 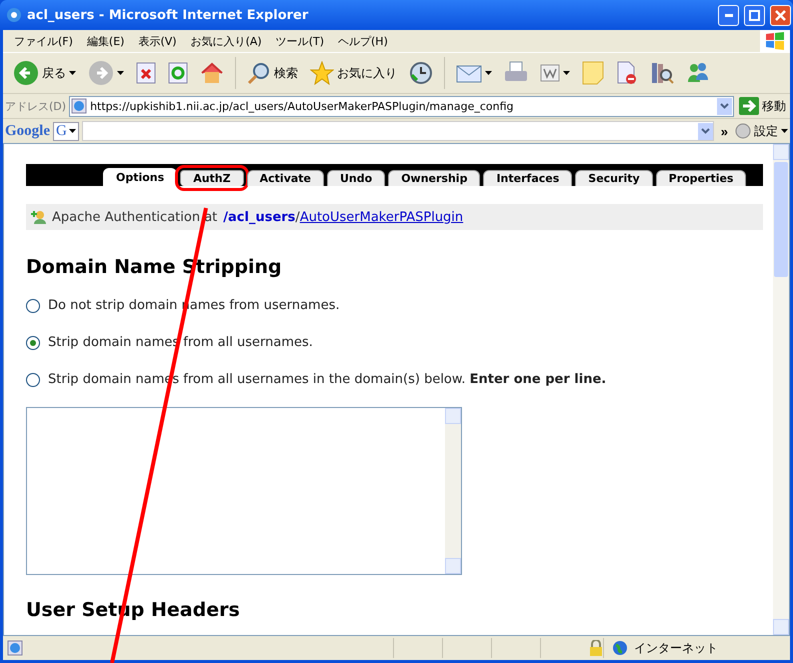 What do you see at coordinates (662, 73) in the screenshot?
I see `books-magnifier-icon` at bounding box center [662, 73].